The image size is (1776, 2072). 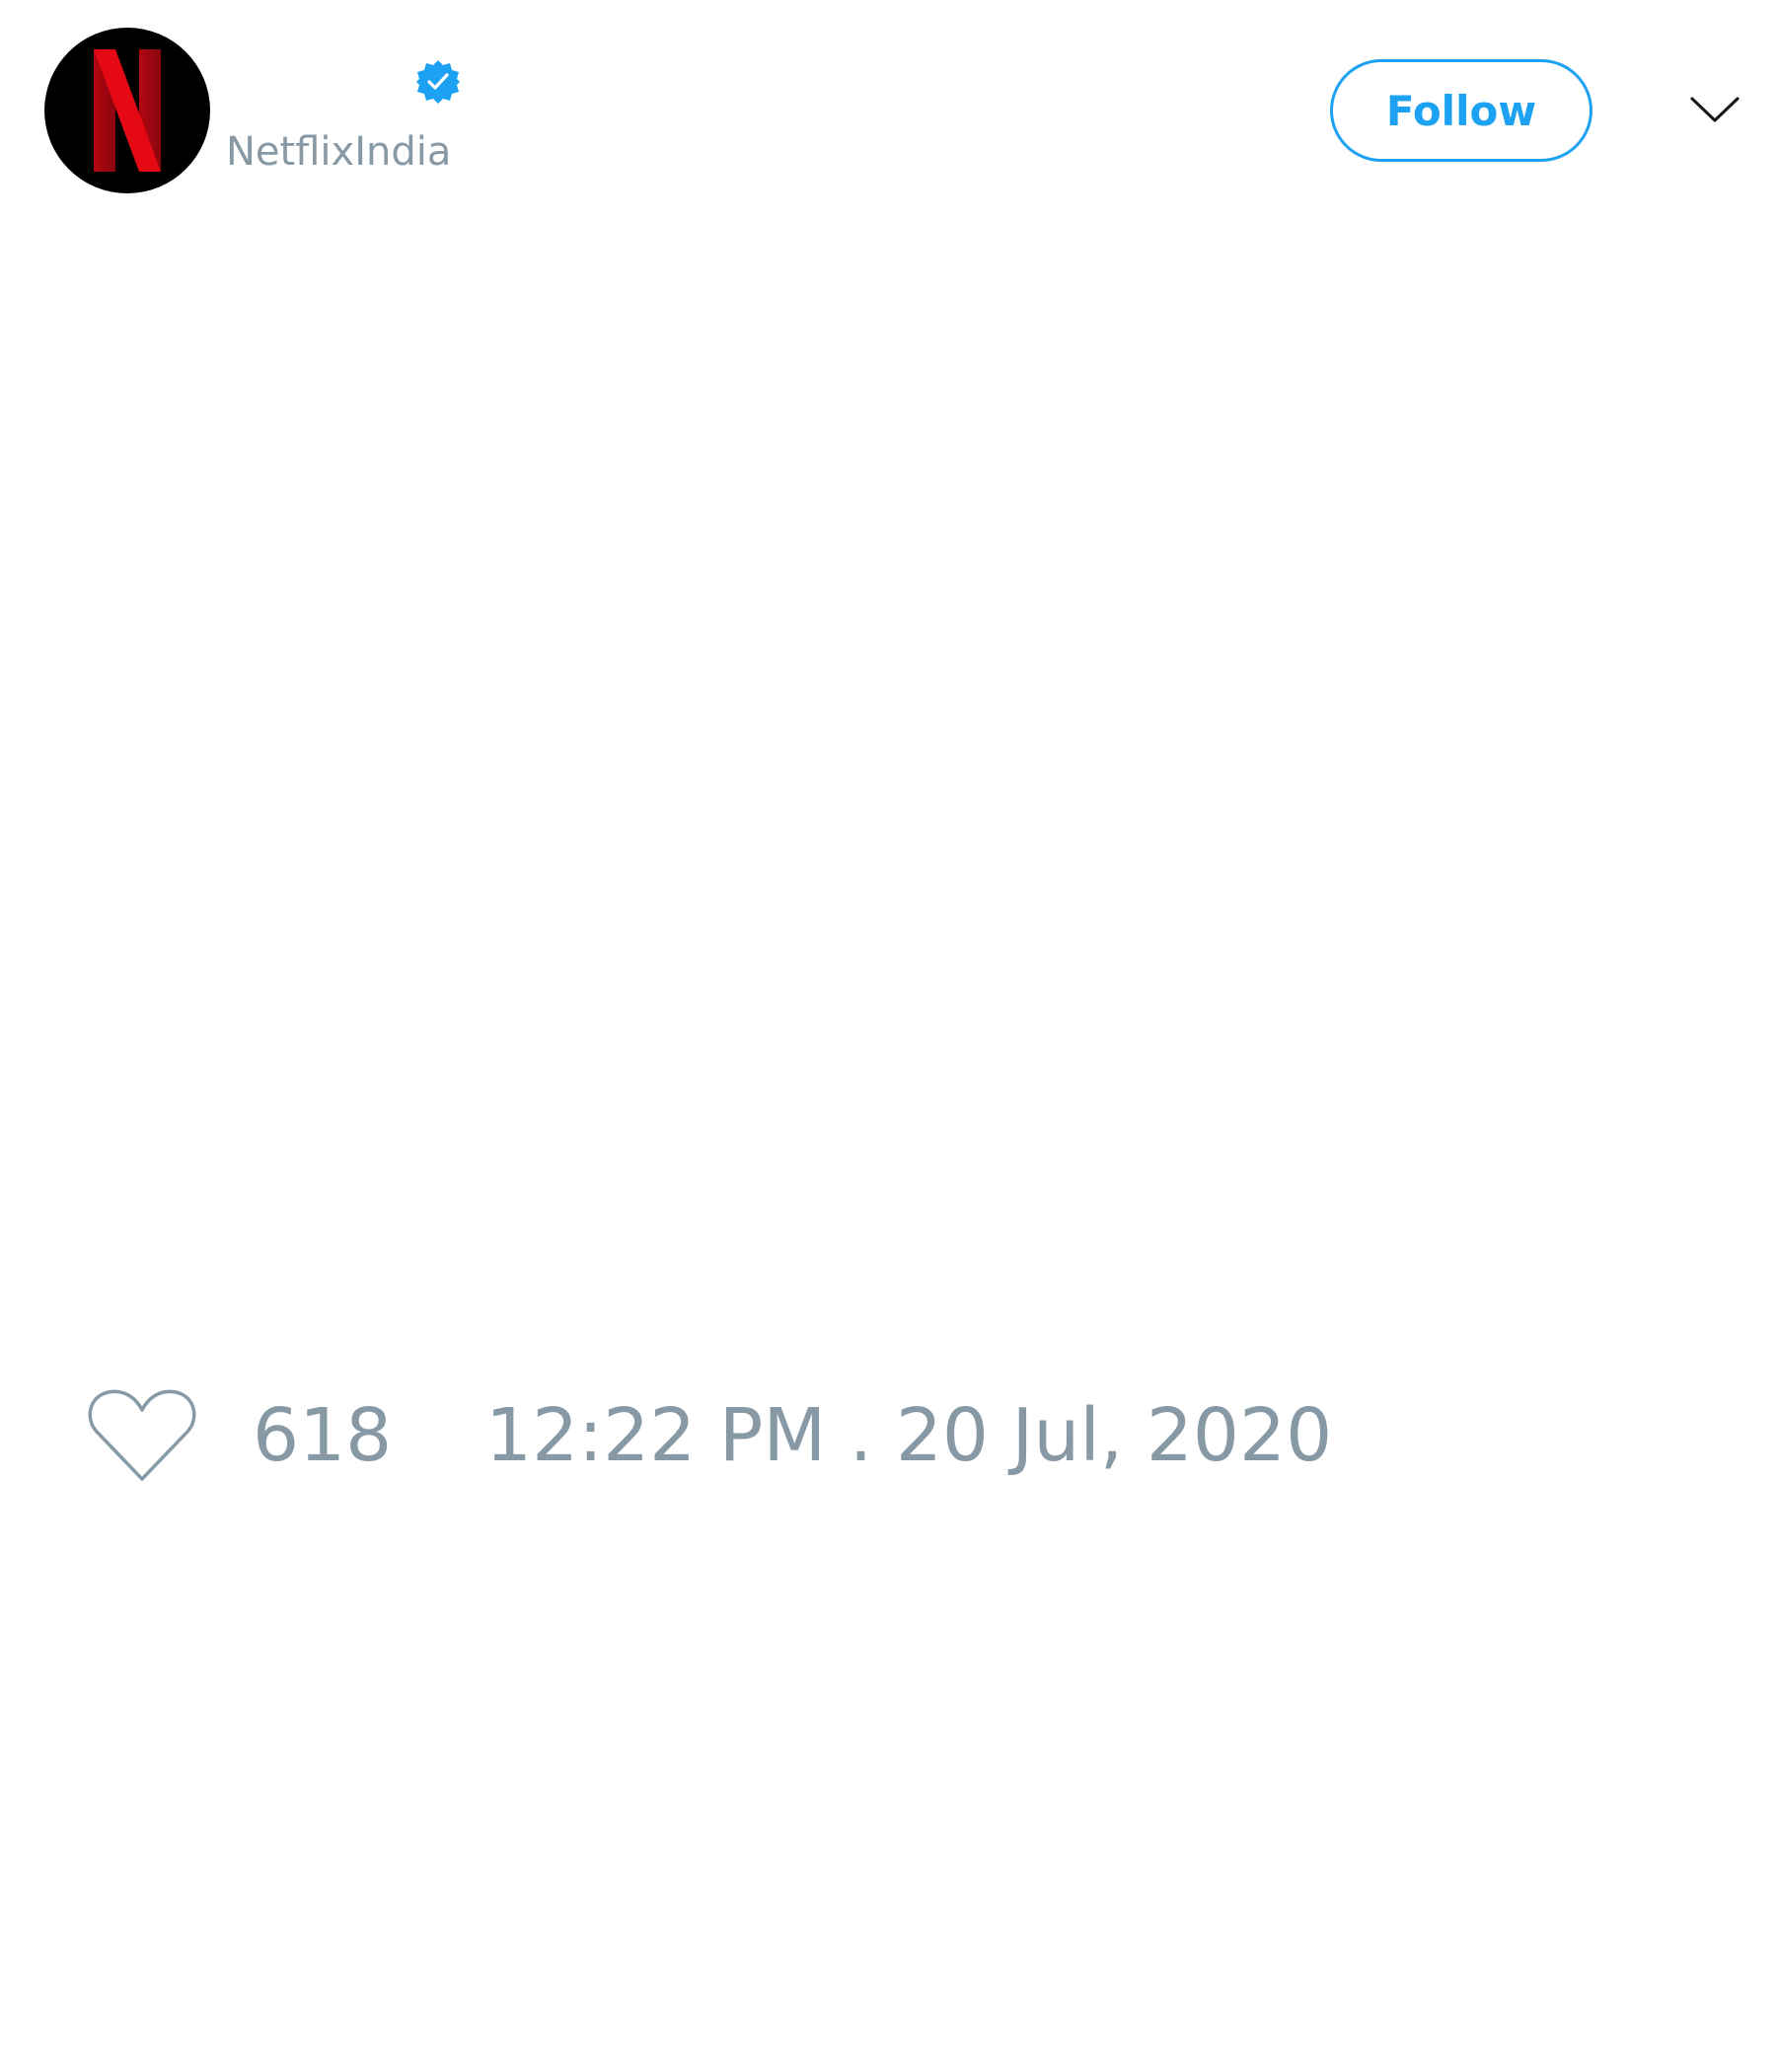 What do you see at coordinates (438, 82) in the screenshot?
I see `verified-badge-icon` at bounding box center [438, 82].